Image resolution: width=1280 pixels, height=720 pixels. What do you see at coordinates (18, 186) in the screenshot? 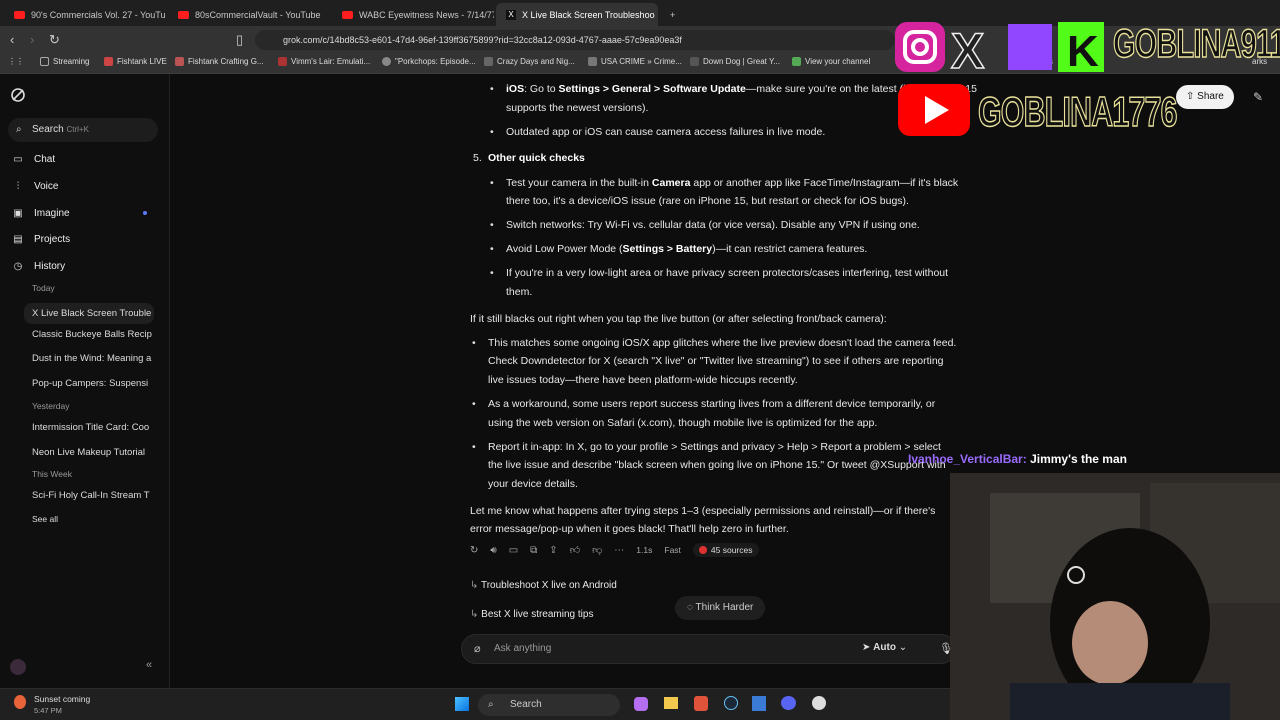
I see `voice-icon: ⫶` at bounding box center [18, 186].